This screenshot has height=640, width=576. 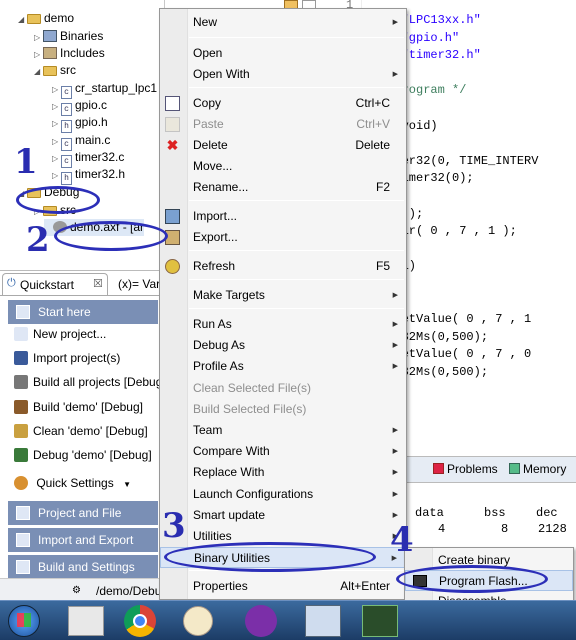 I want to click on power-icon: ⏻, so click(x=11, y=283).